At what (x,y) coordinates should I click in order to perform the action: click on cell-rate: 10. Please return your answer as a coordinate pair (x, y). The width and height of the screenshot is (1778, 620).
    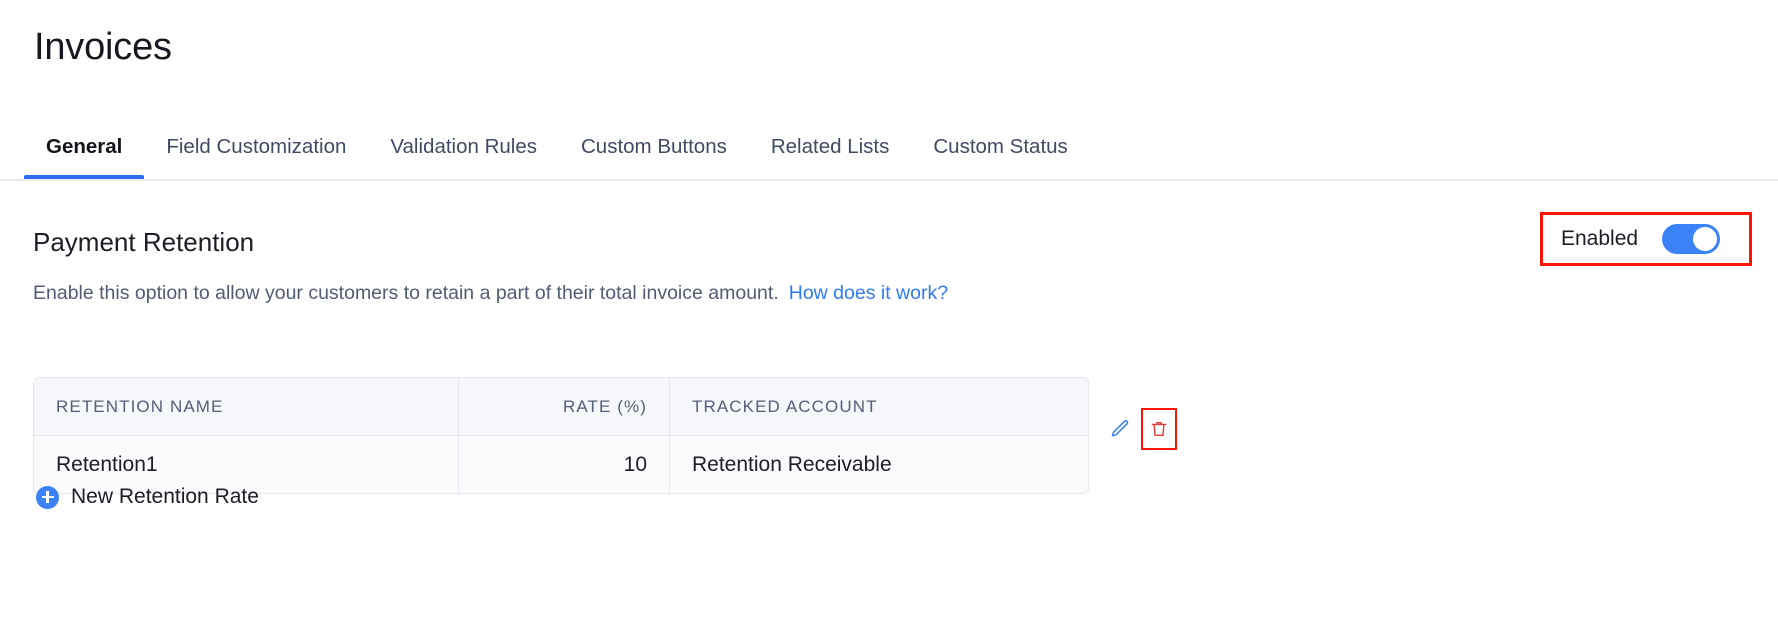
    Looking at the image, I should click on (564, 464).